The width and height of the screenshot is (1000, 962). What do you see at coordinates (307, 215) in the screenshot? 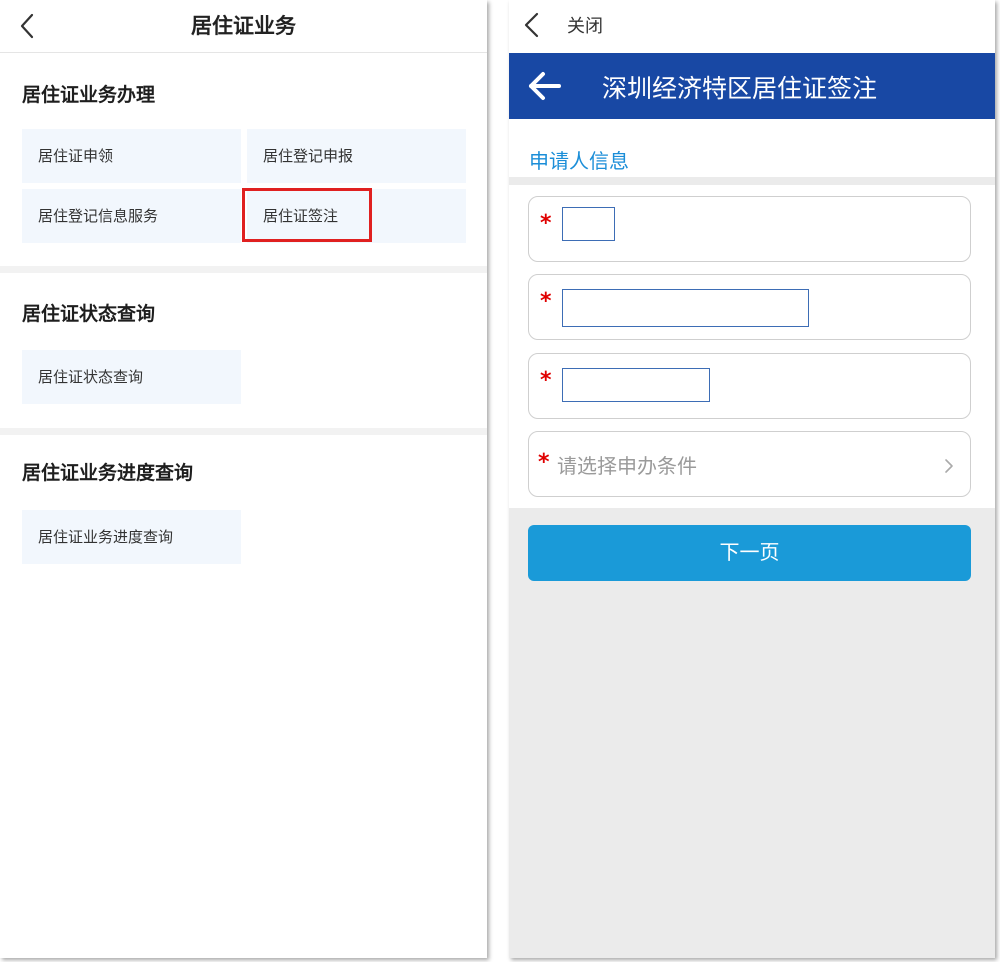
I see `highlight-box` at bounding box center [307, 215].